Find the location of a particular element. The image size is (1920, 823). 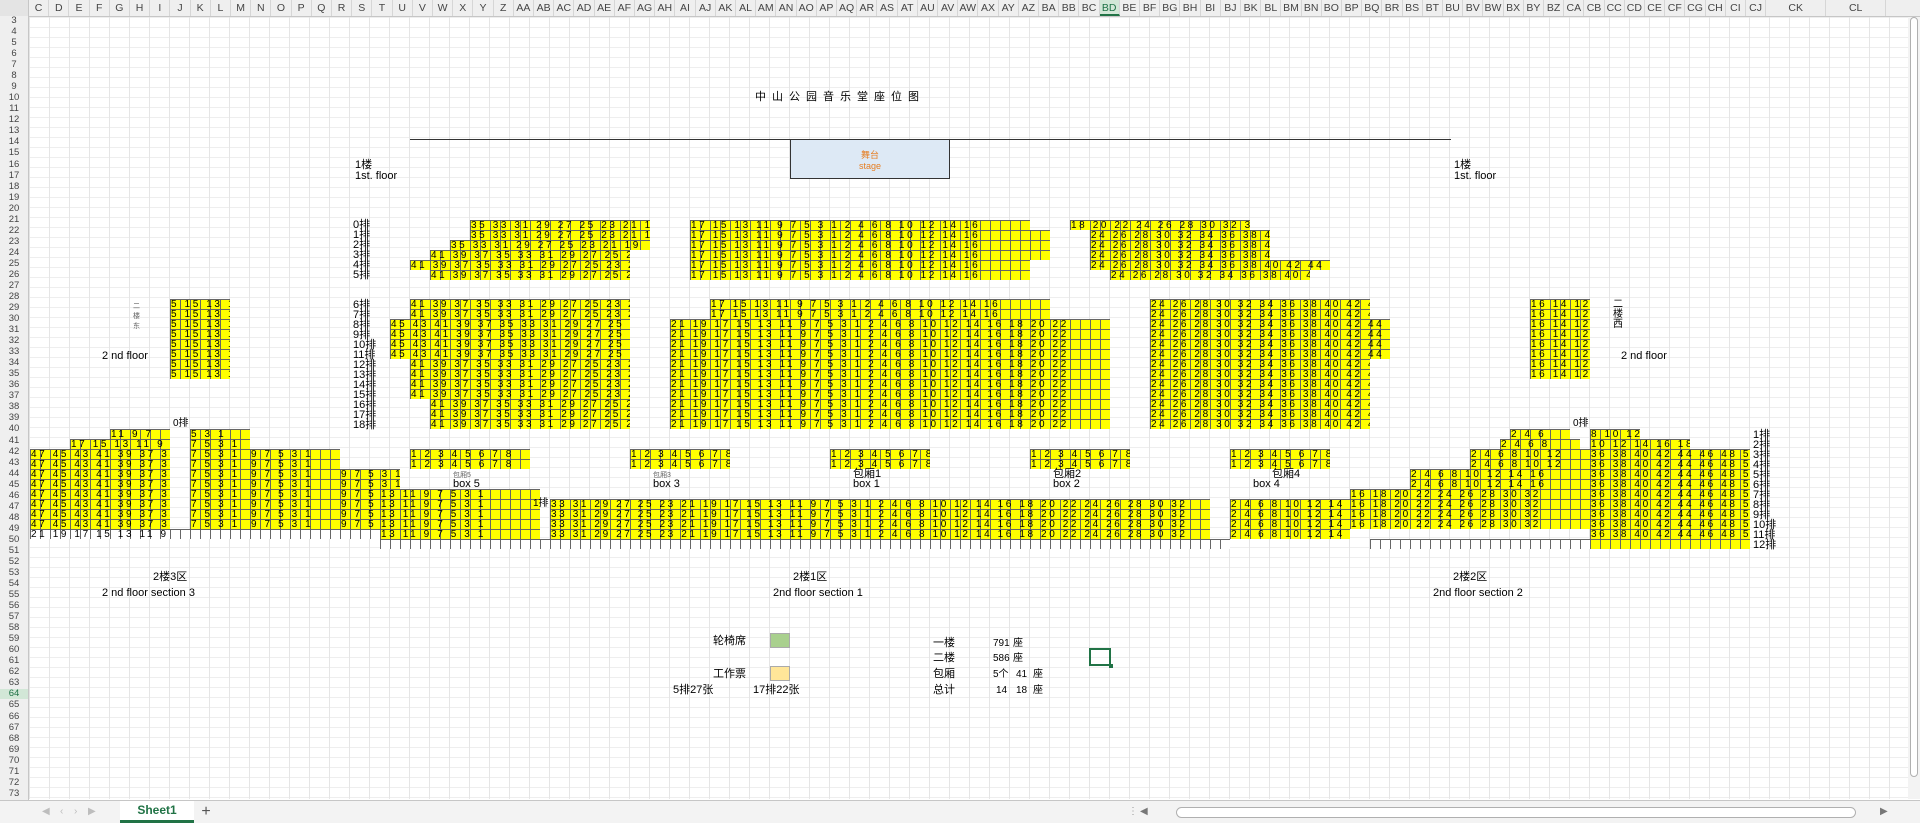

row-header-56: 56 is located at coordinates (14, 606).